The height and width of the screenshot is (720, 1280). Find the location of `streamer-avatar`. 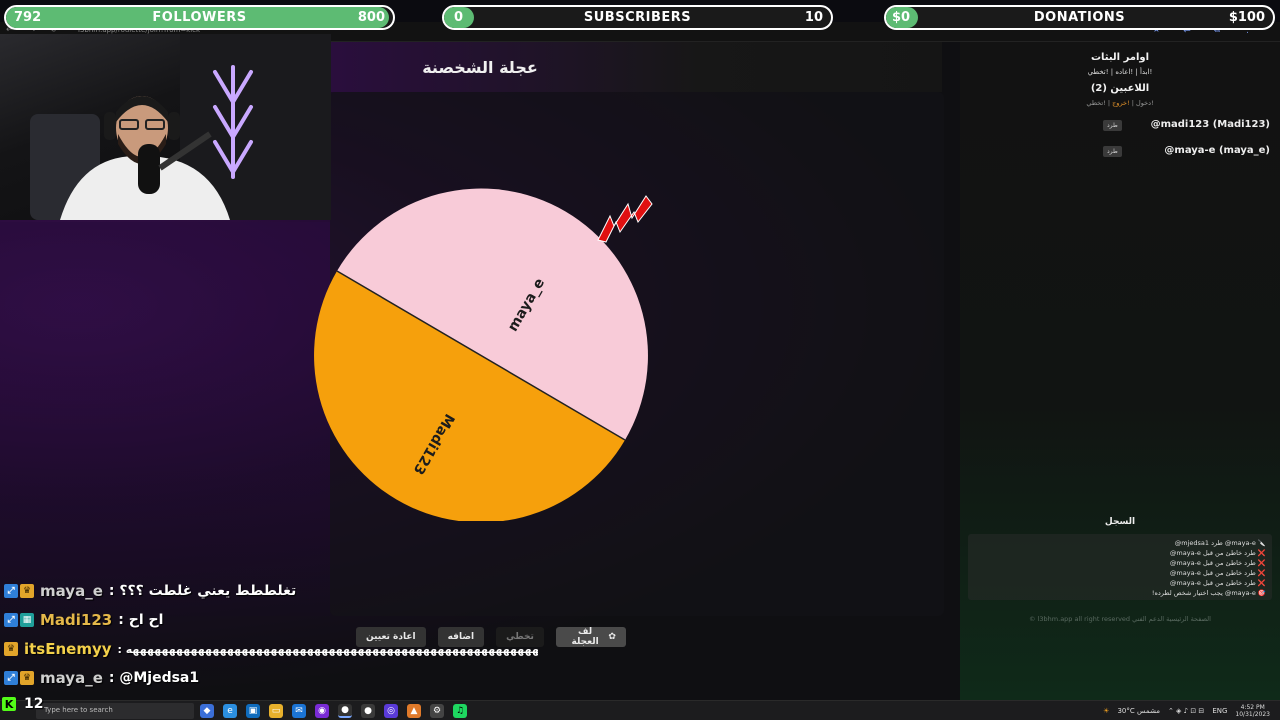

streamer-avatar is located at coordinates (130, 158).